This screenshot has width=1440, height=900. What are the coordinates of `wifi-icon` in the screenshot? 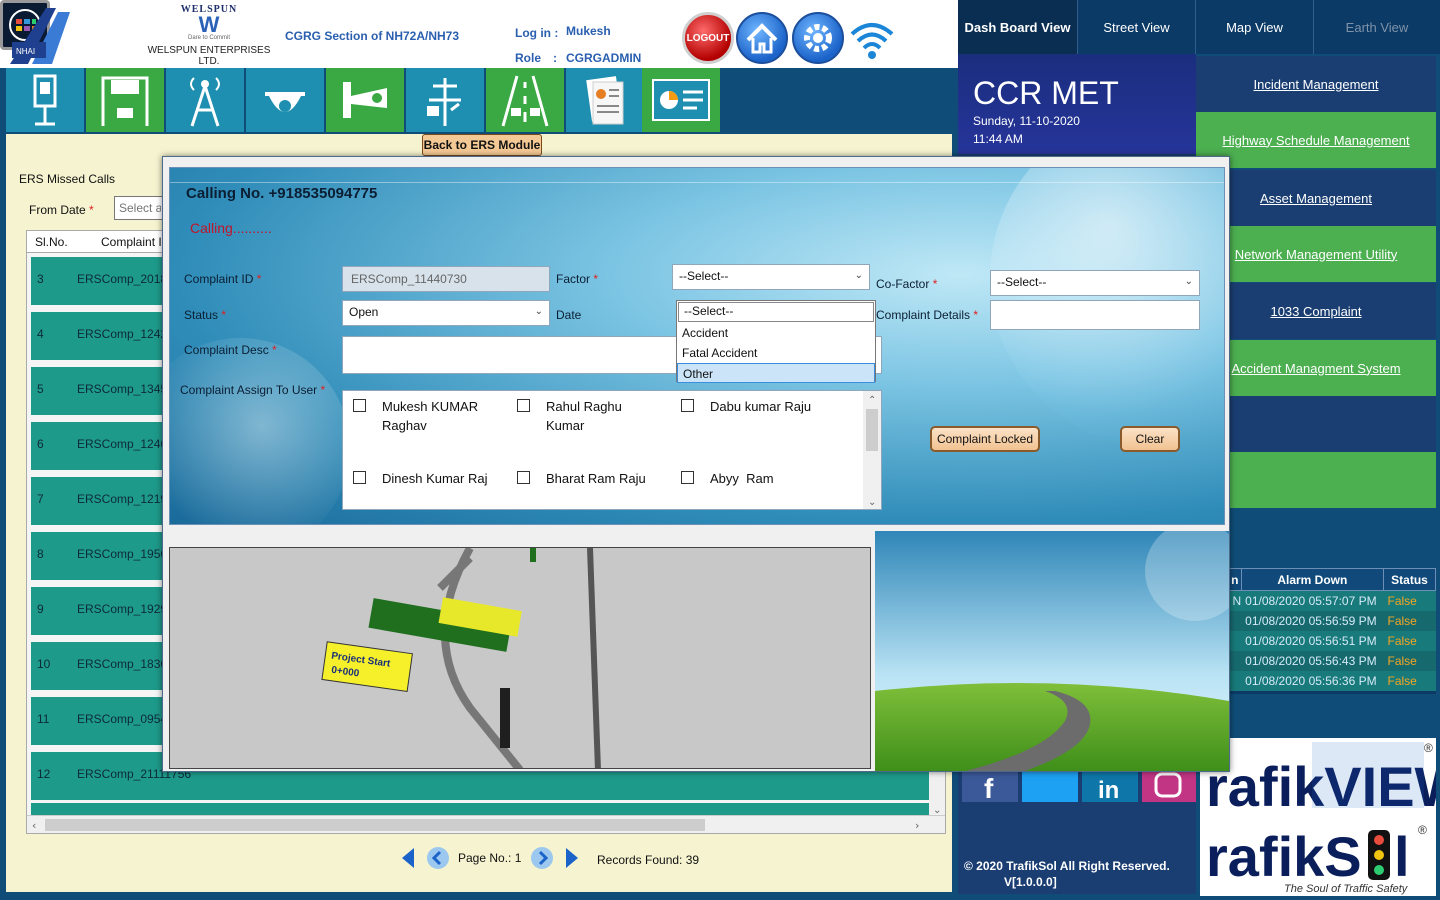 It's located at (872, 41).